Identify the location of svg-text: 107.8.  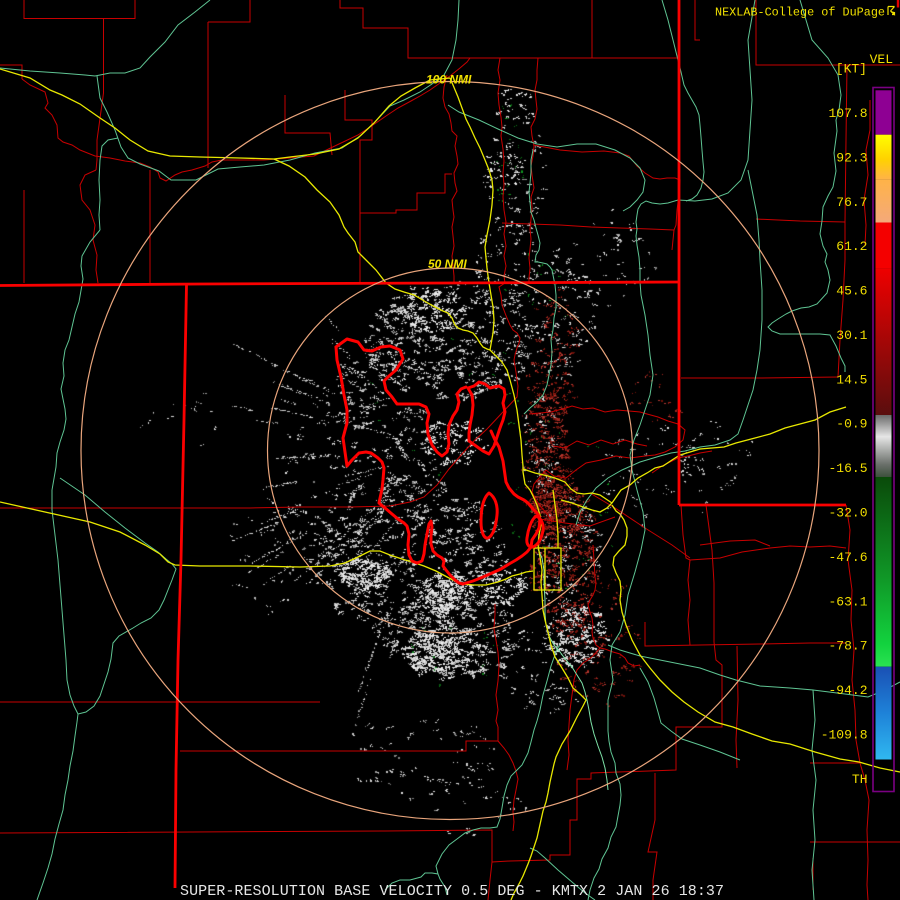
(847, 113).